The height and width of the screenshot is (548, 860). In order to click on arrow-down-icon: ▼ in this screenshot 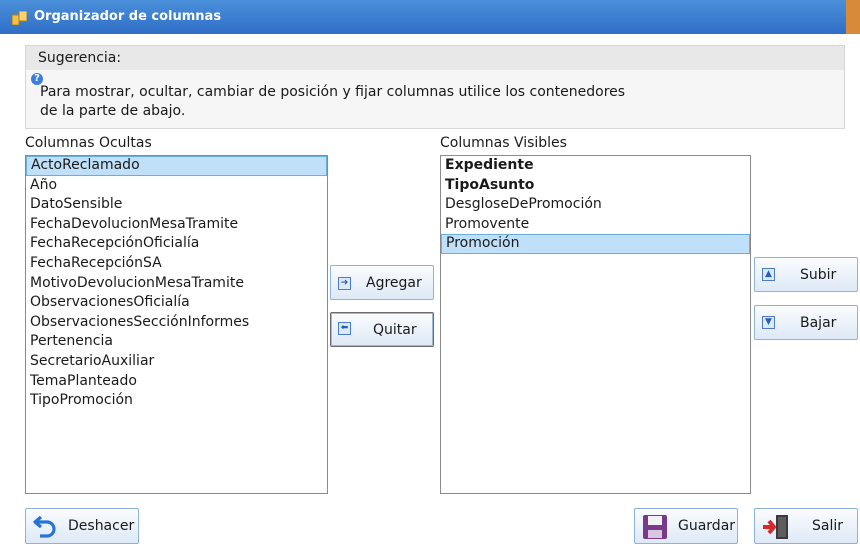, I will do `click(768, 322)`.